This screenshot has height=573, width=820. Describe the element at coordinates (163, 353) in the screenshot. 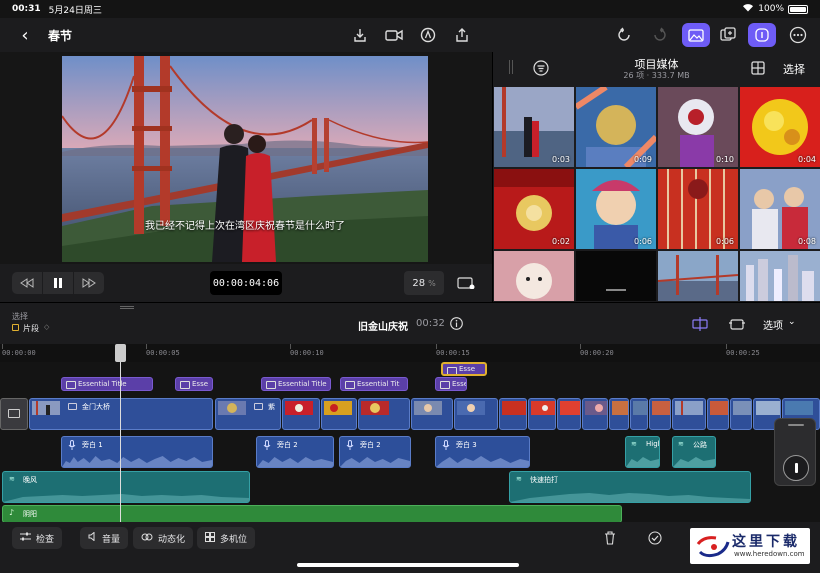

I see `ruler-tick: 00:00:05` at that location.